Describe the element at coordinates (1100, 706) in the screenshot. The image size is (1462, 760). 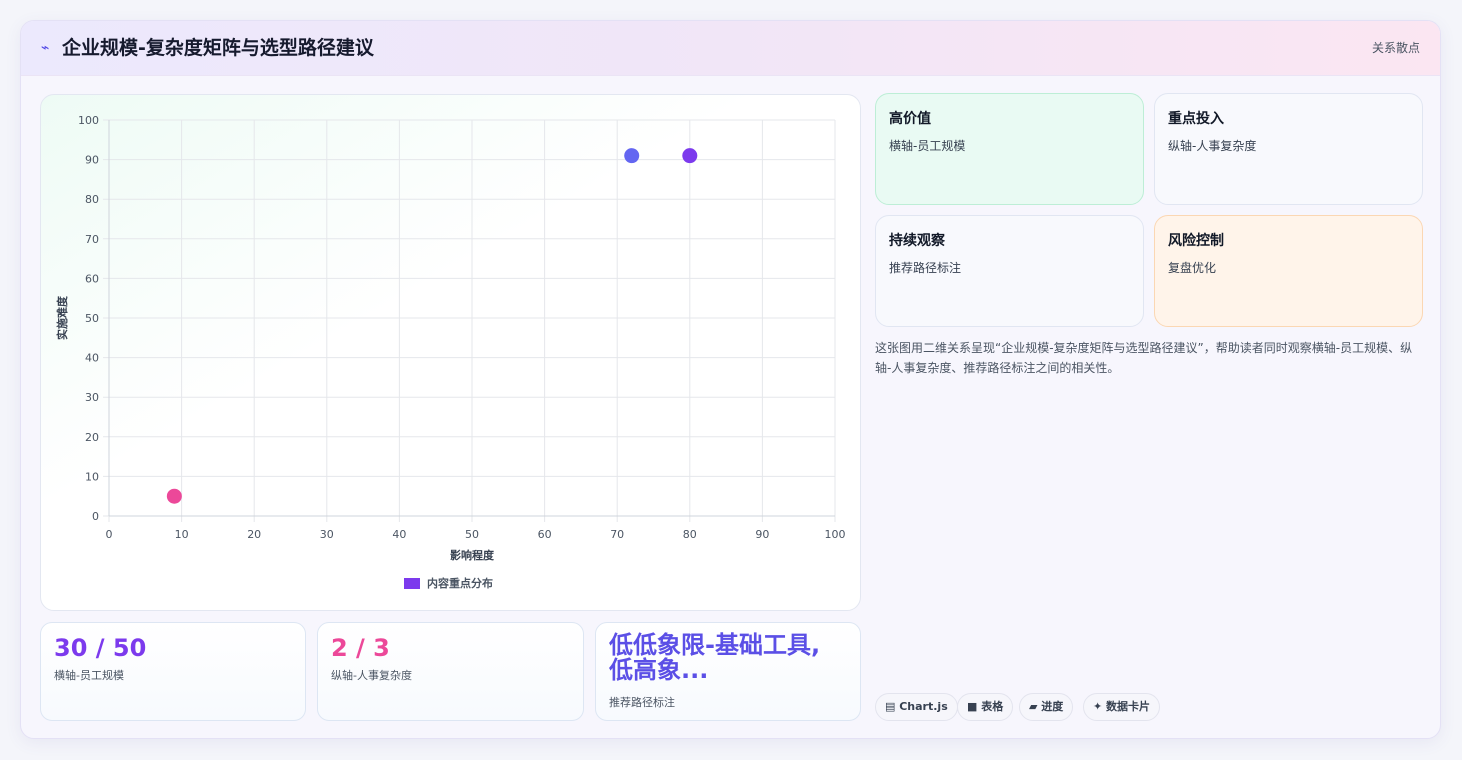
I see `sparkle-icon: ✦` at that location.